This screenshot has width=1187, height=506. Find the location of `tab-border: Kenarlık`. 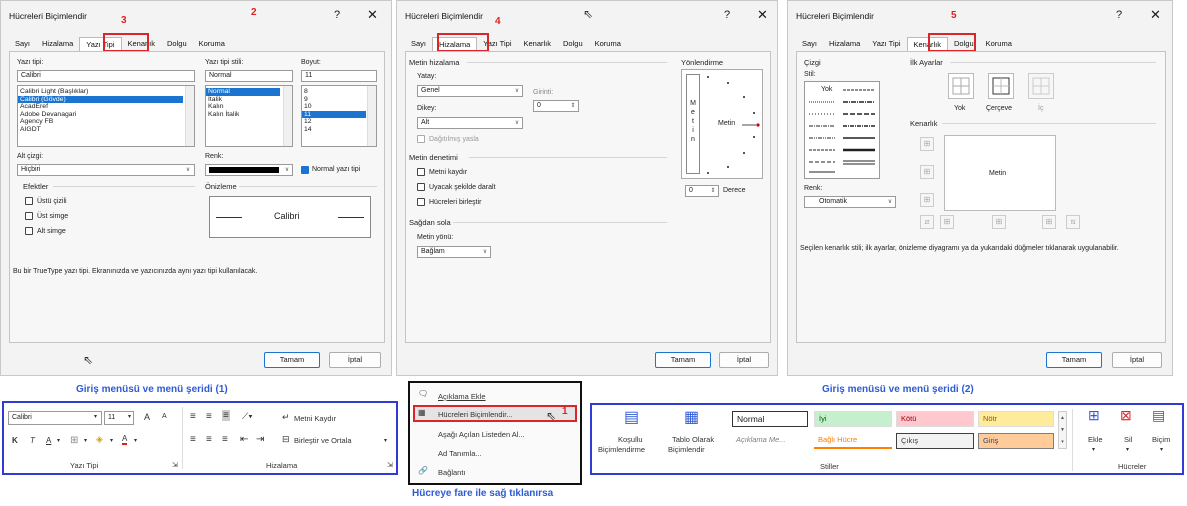

tab-border: Kenarlık is located at coordinates (538, 44).